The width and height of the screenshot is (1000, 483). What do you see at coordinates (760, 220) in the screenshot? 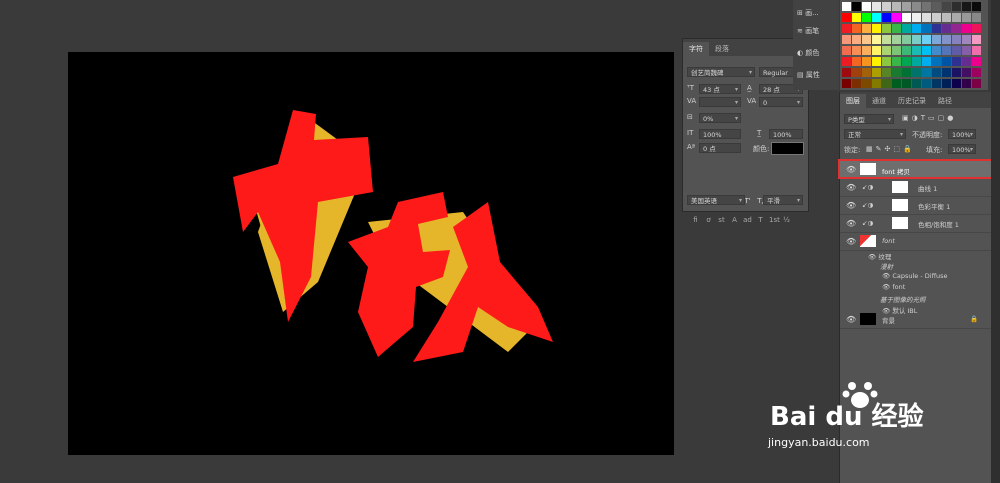
I see `titling-alternates-button: T` at bounding box center [760, 220].